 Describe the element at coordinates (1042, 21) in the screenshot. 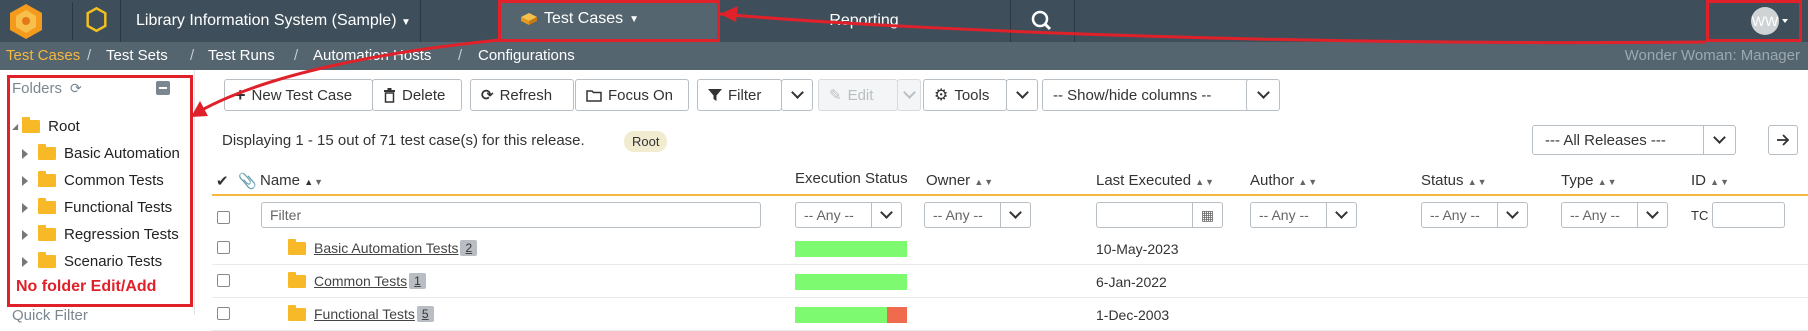

I see `search-icon` at that location.